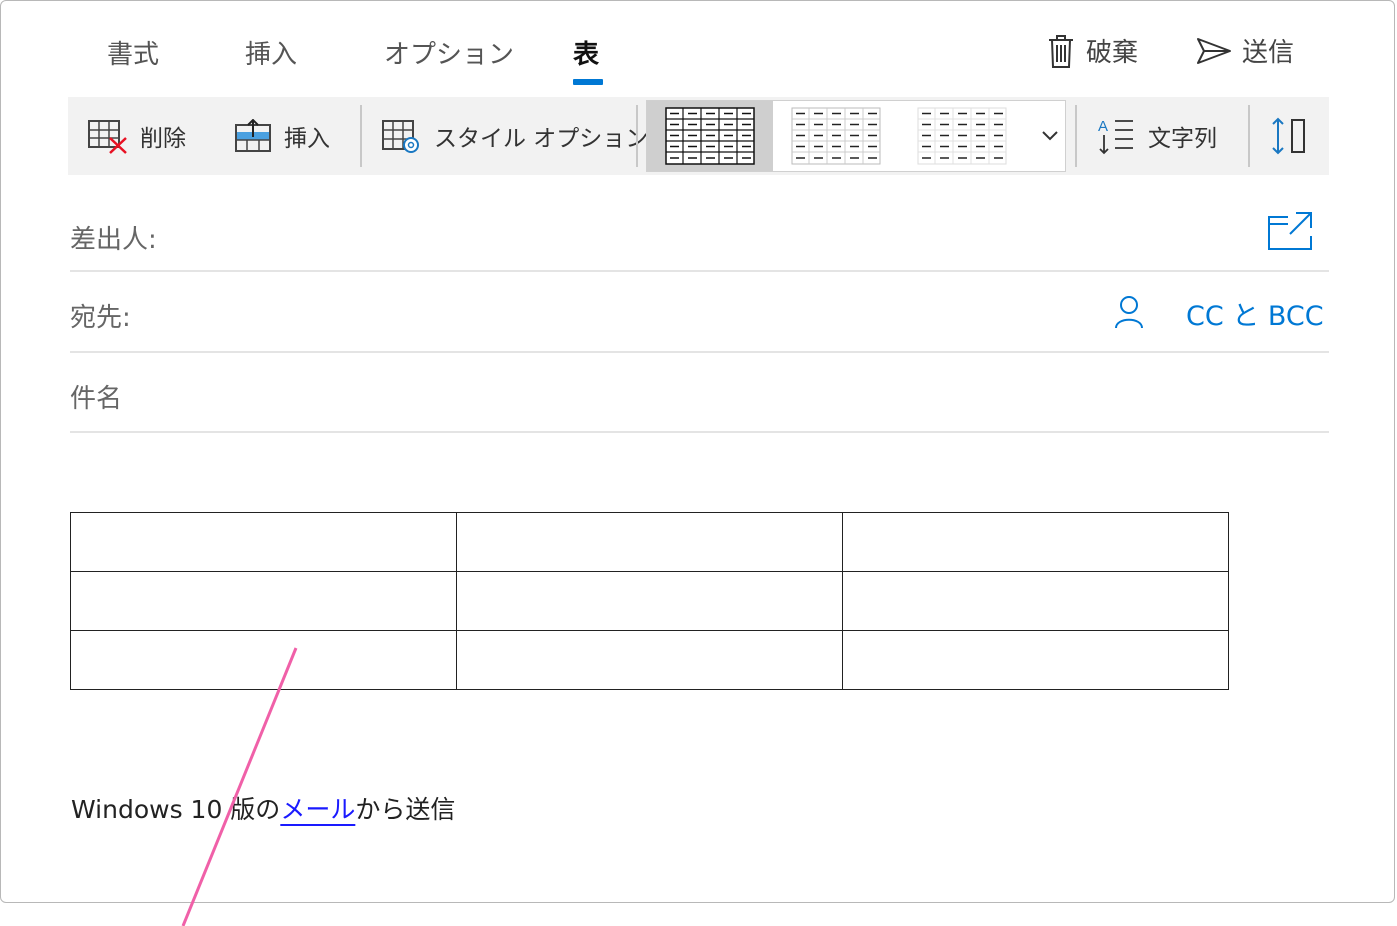  I want to click on mail-app-link: メール, so click(317, 809).